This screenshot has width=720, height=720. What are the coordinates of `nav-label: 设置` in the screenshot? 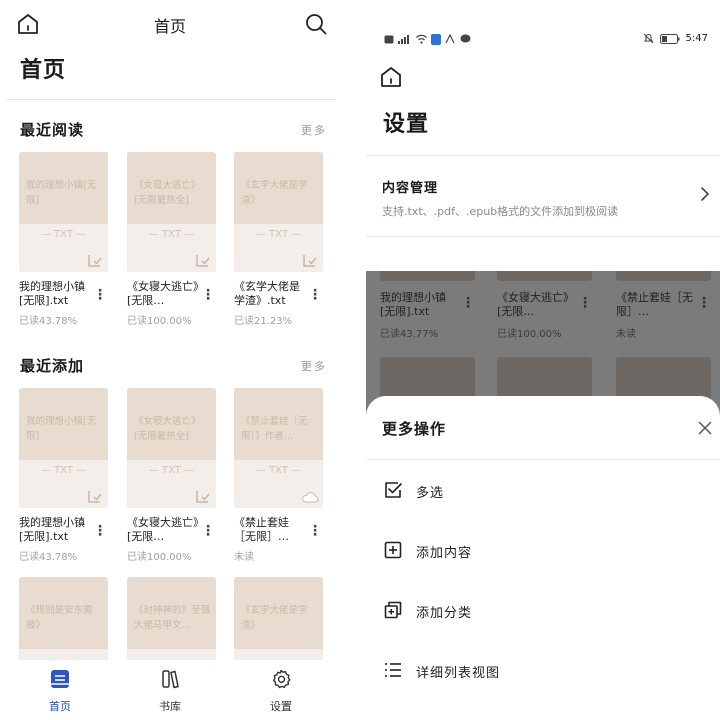 It's located at (281, 706).